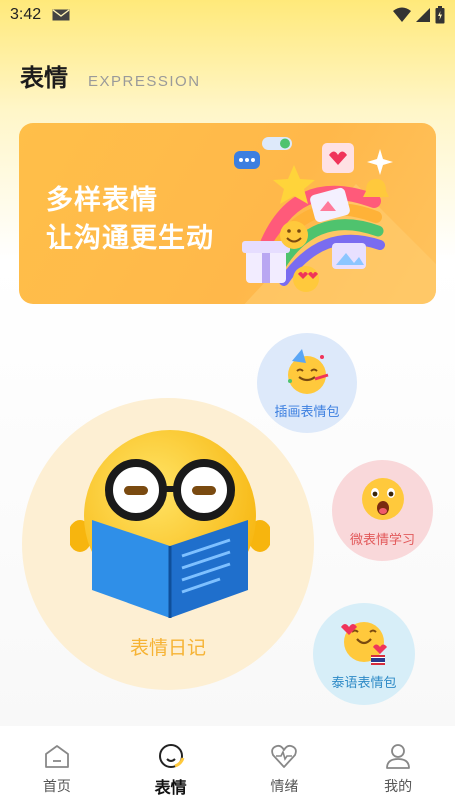 The image size is (455, 809). I want to click on surprised-emoji-icon, so click(382, 499).